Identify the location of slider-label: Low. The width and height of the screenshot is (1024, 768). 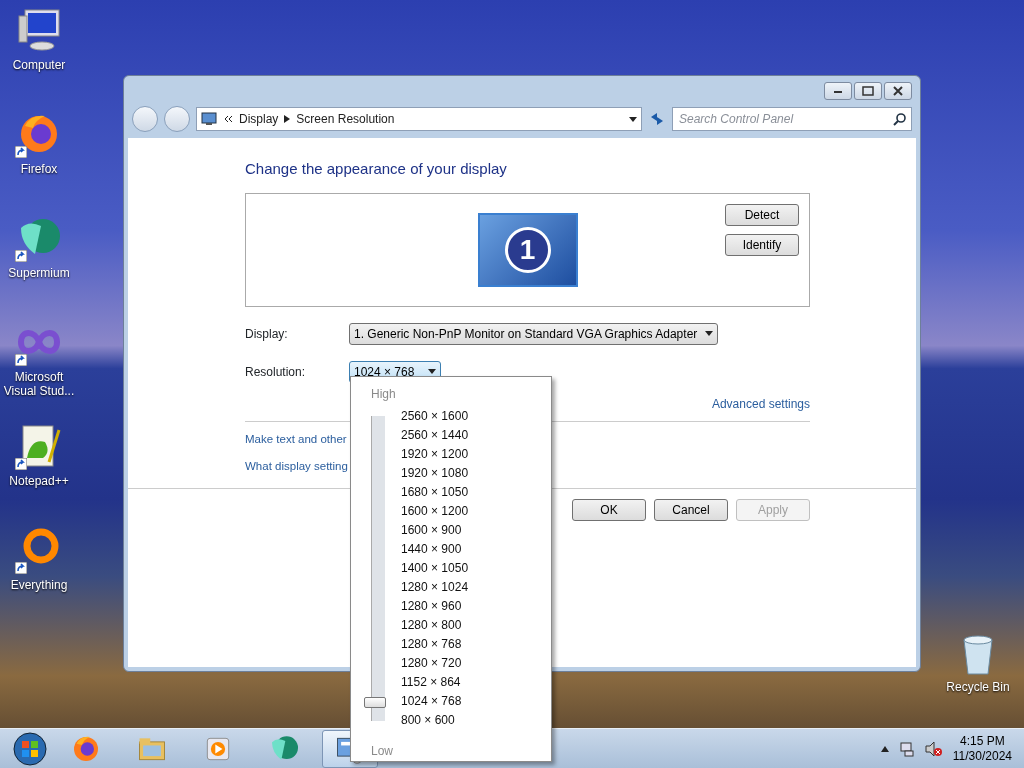
(382, 751).